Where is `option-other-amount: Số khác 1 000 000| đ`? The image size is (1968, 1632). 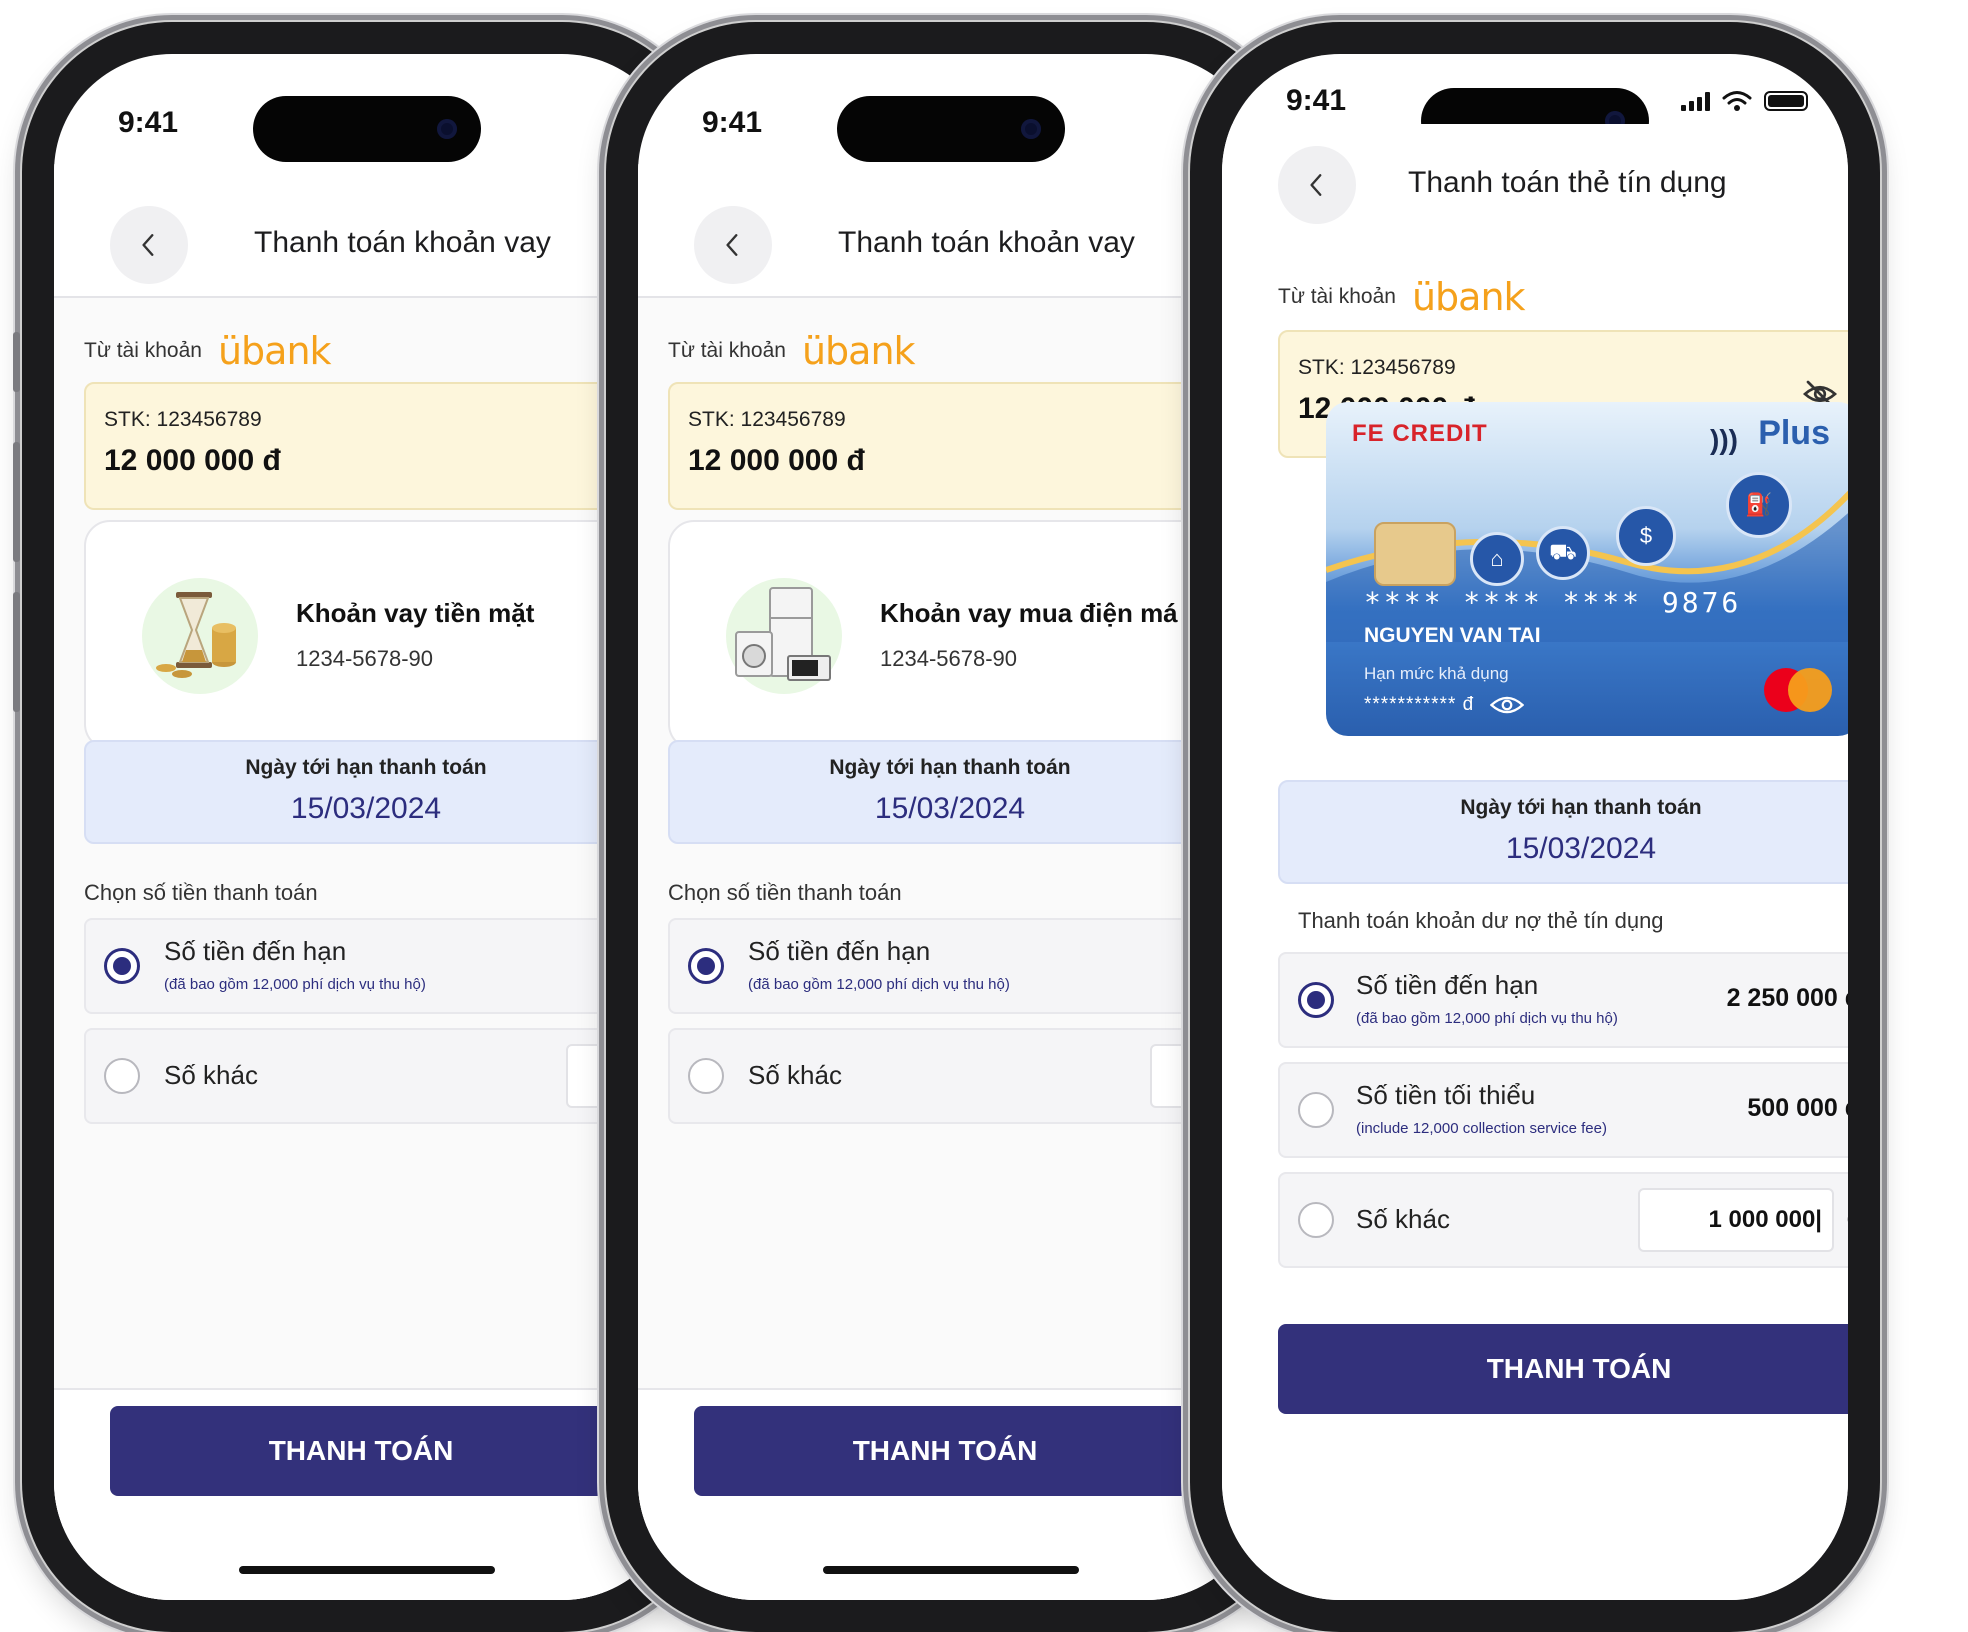
option-other-amount: Số khác 1 000 000| đ is located at coordinates (1563, 1220).